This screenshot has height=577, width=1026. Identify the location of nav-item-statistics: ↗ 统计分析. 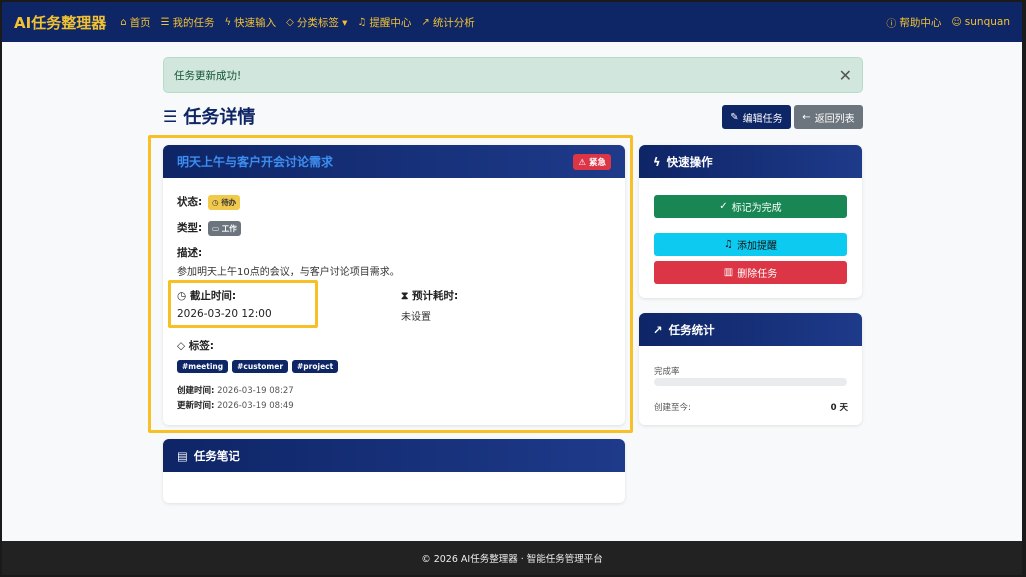
(447, 22).